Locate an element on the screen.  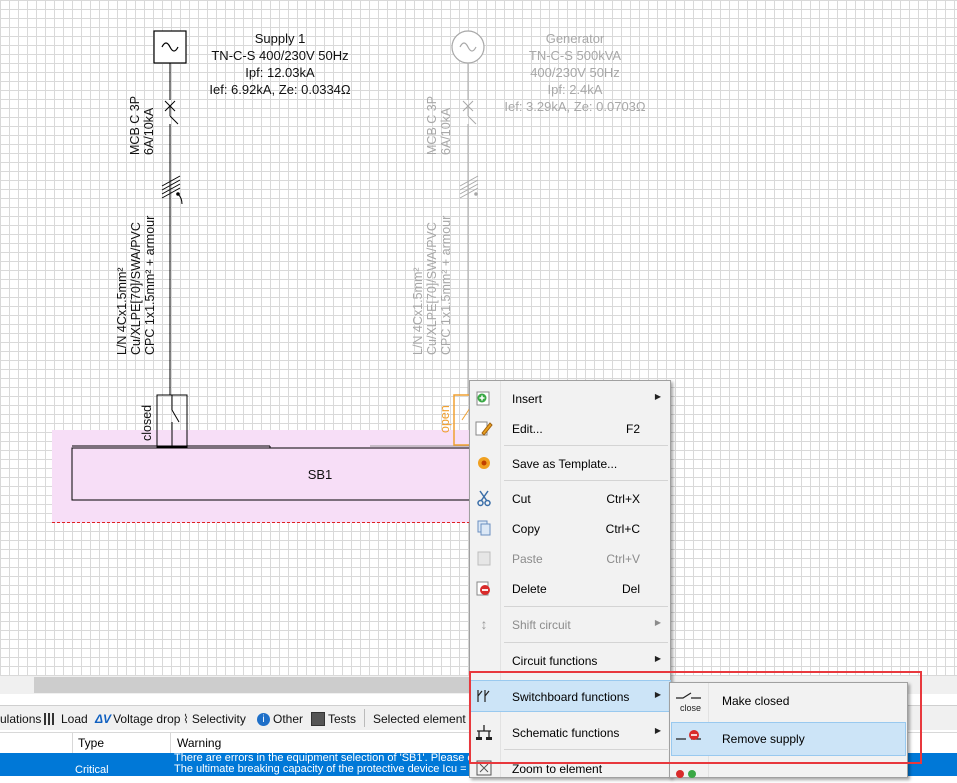
generator-voltage: 400/230V 50Hz is located at coordinates (575, 72).